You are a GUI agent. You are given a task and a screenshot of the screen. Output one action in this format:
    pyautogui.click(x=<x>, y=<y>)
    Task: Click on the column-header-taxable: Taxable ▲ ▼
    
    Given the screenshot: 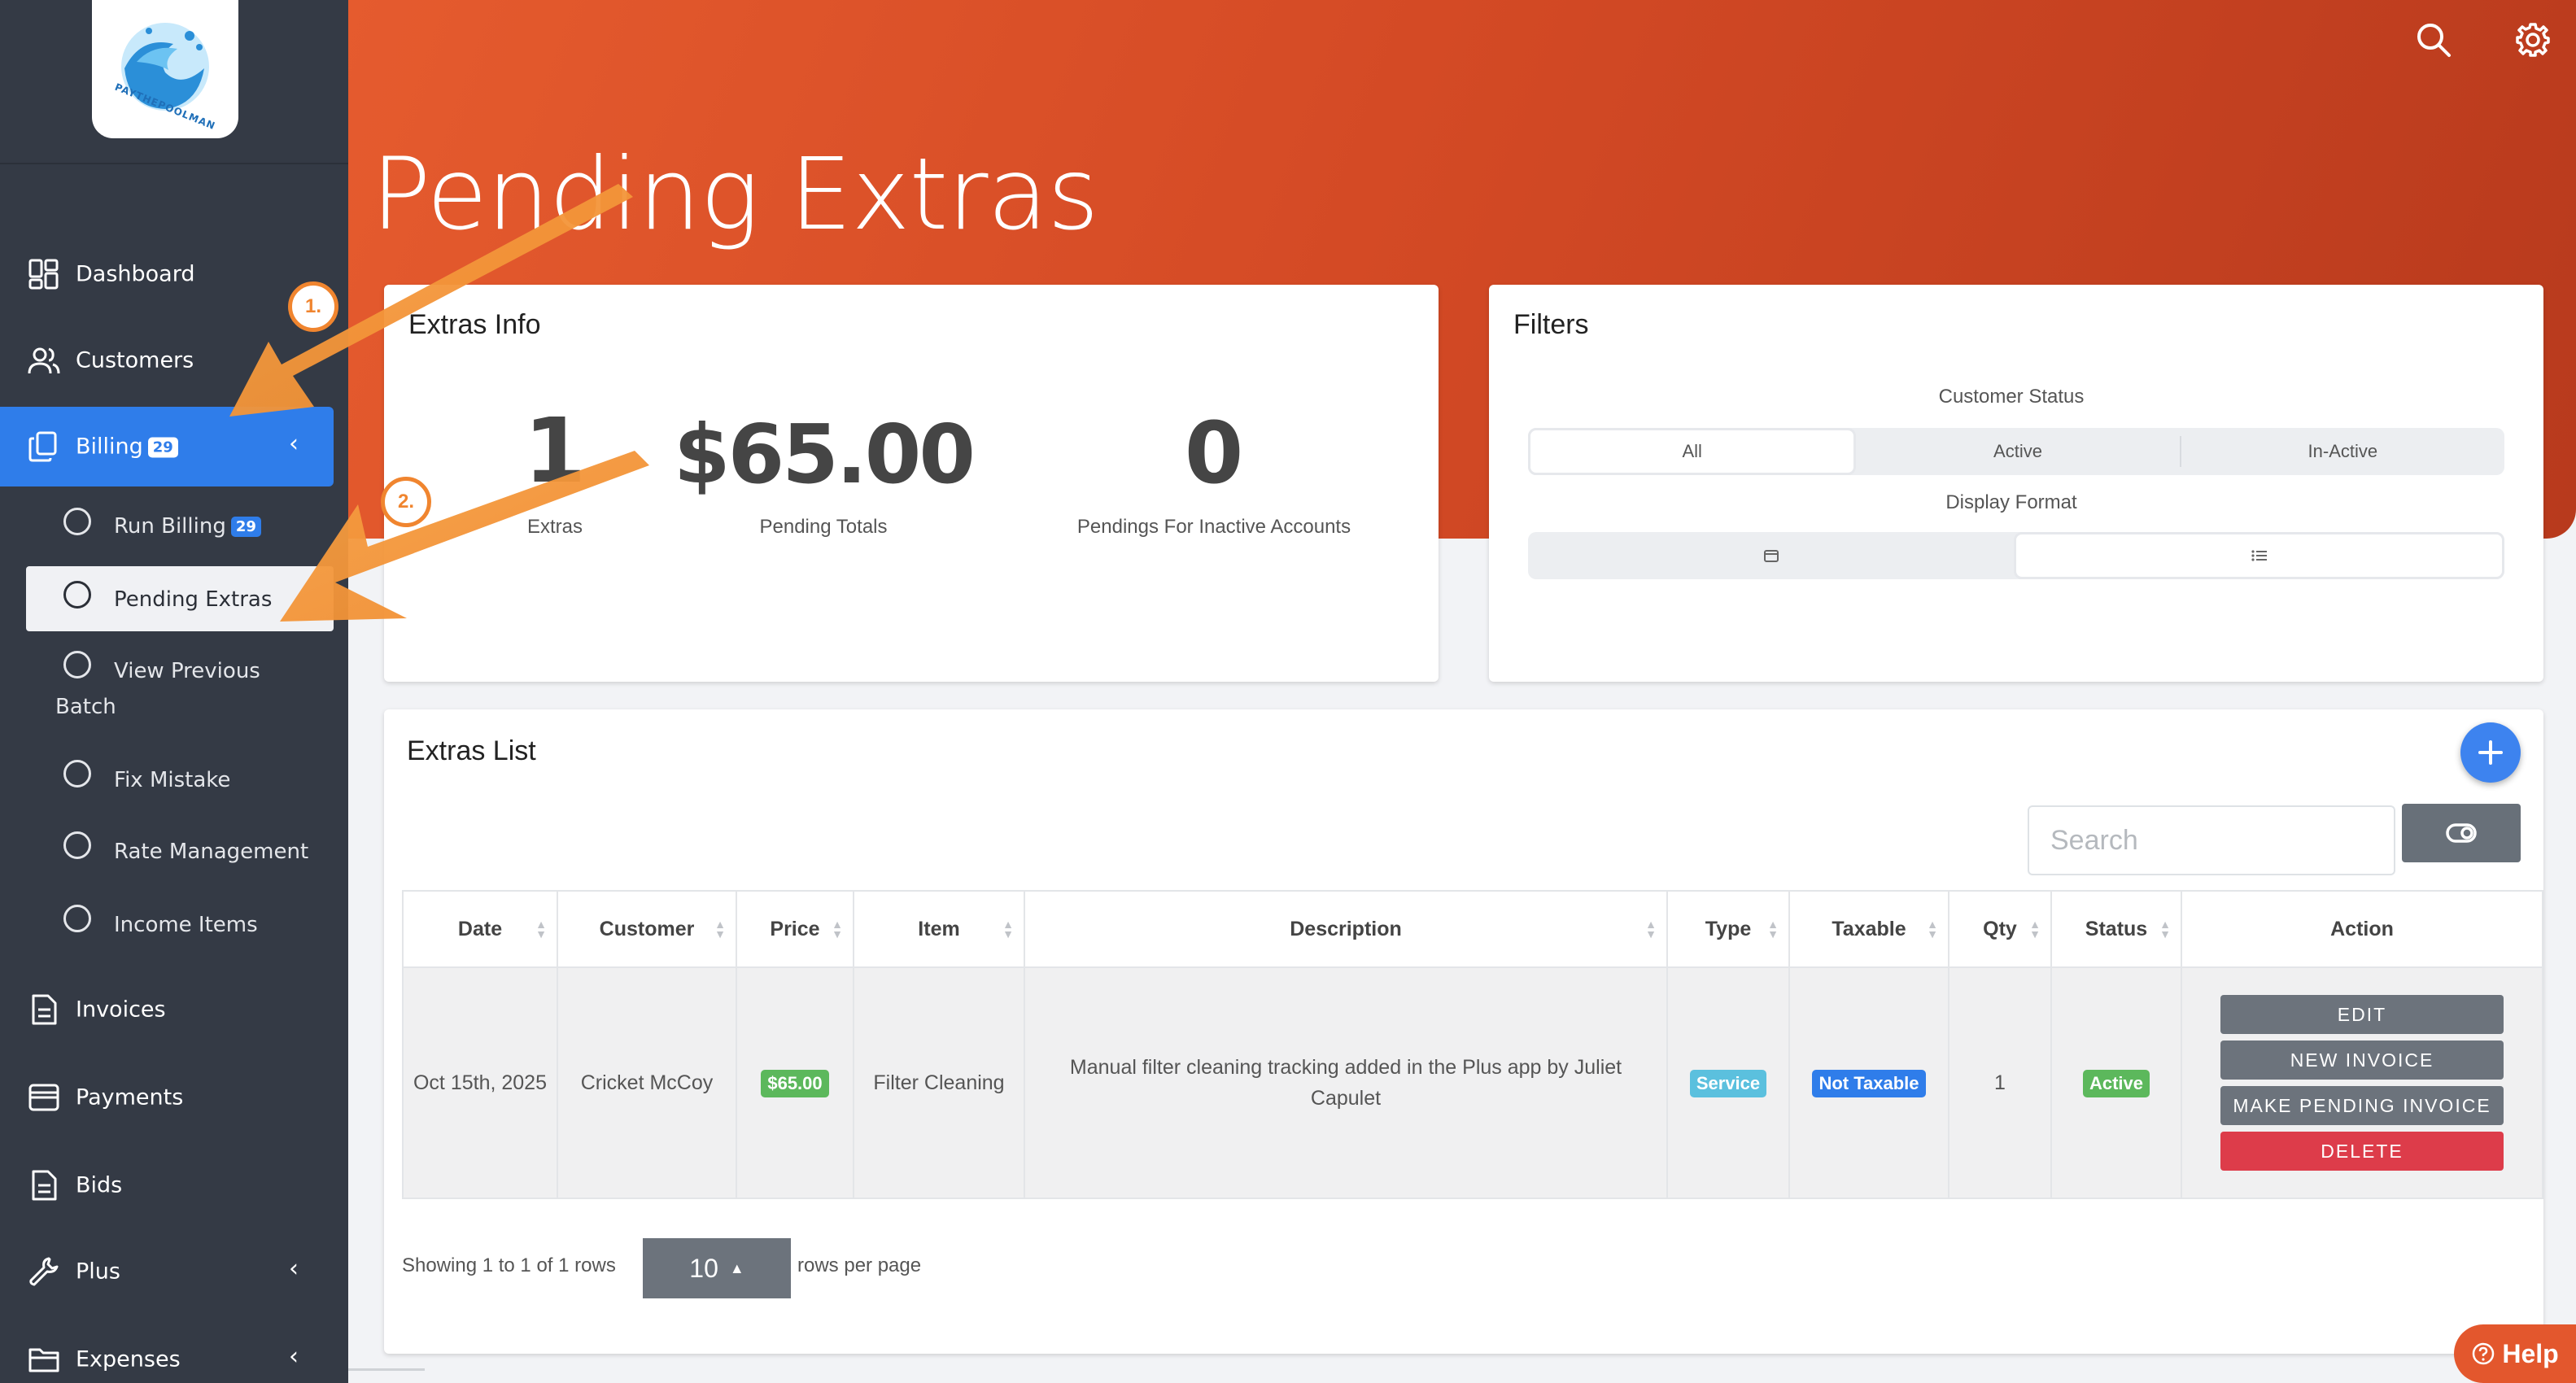 What is the action you would take?
    pyautogui.click(x=1868, y=929)
    